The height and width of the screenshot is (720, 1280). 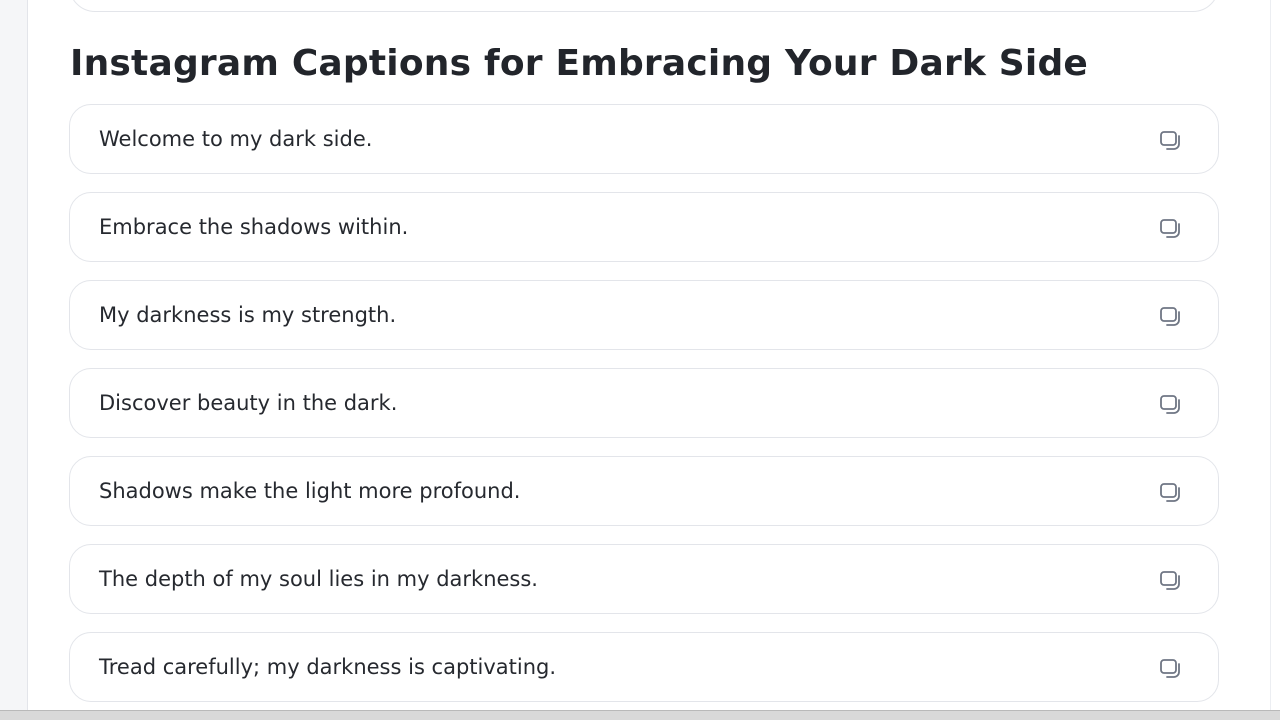 I want to click on caption-text: Discover beauty in the dark., so click(x=248, y=403).